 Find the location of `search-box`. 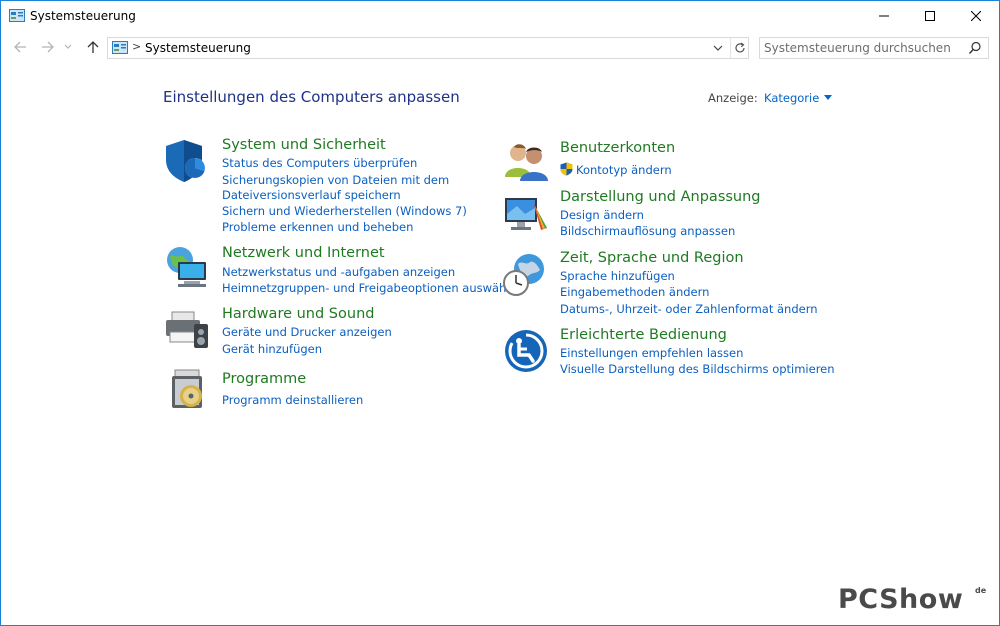

search-box is located at coordinates (874, 48).